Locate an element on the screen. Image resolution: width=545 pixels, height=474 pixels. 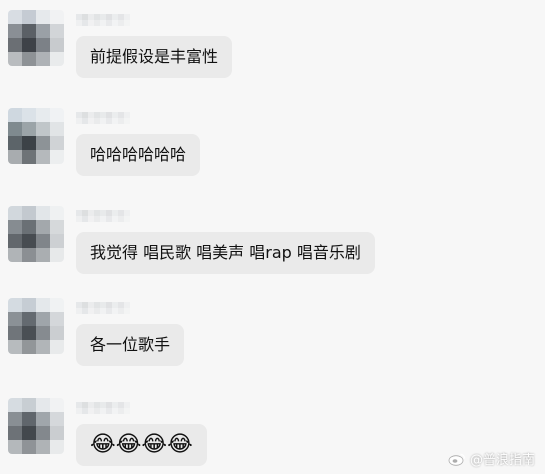
message-text: 各一位歌手 is located at coordinates (130, 344).